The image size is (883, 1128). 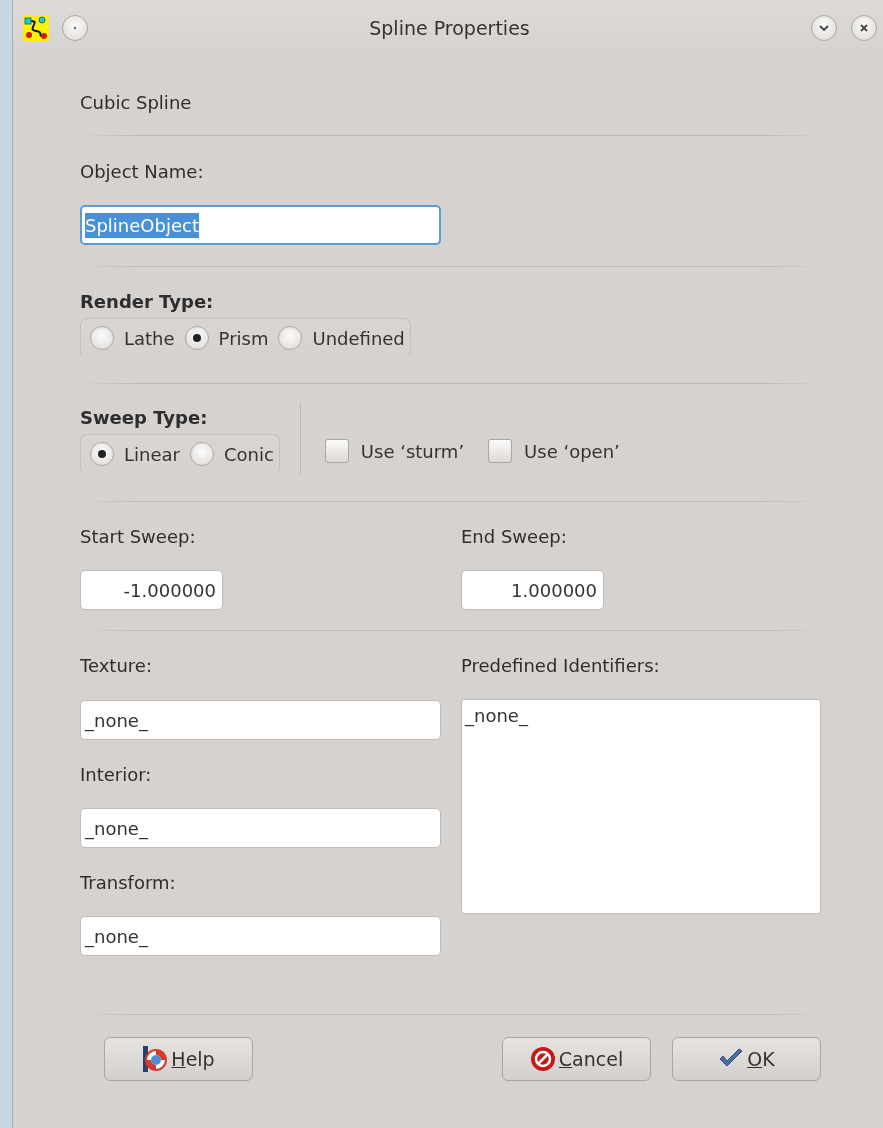 I want to click on radio-button: Undefined, so click(x=341, y=338).